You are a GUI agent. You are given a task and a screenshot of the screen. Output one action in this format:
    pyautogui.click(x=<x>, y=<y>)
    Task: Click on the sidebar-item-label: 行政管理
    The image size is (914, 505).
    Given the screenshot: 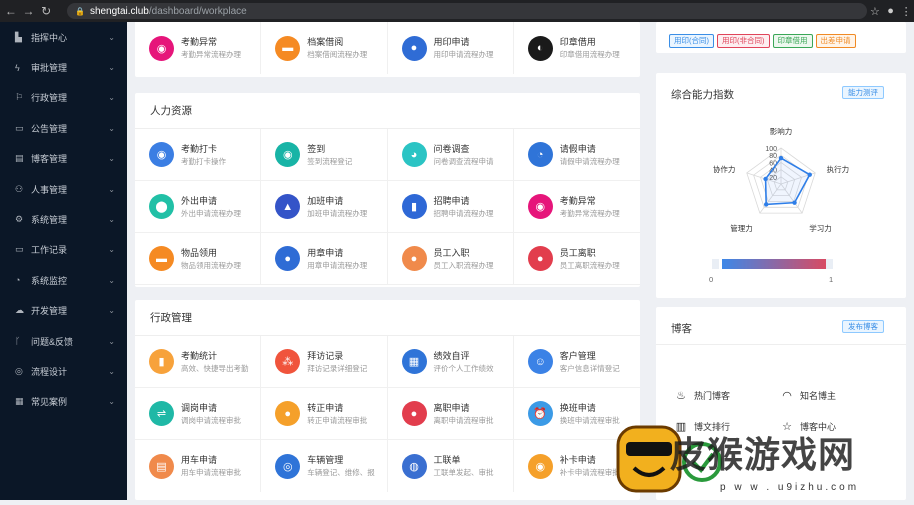 What is the action you would take?
    pyautogui.click(x=49, y=98)
    